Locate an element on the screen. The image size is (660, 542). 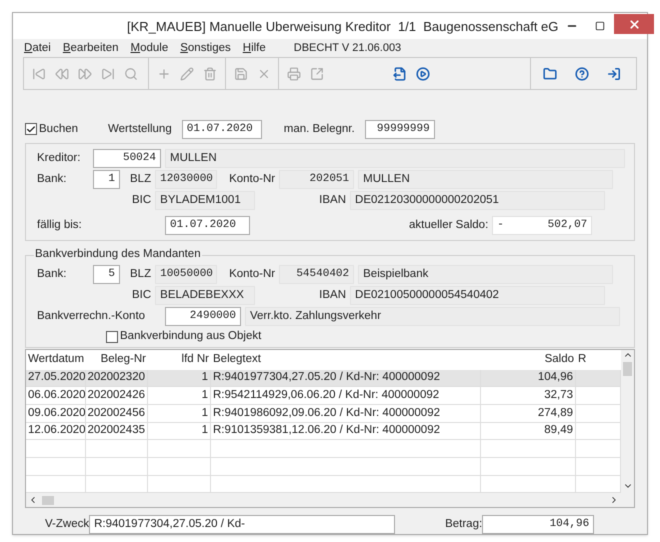
display-field: DE02100500000054540402 is located at coordinates (478, 295).